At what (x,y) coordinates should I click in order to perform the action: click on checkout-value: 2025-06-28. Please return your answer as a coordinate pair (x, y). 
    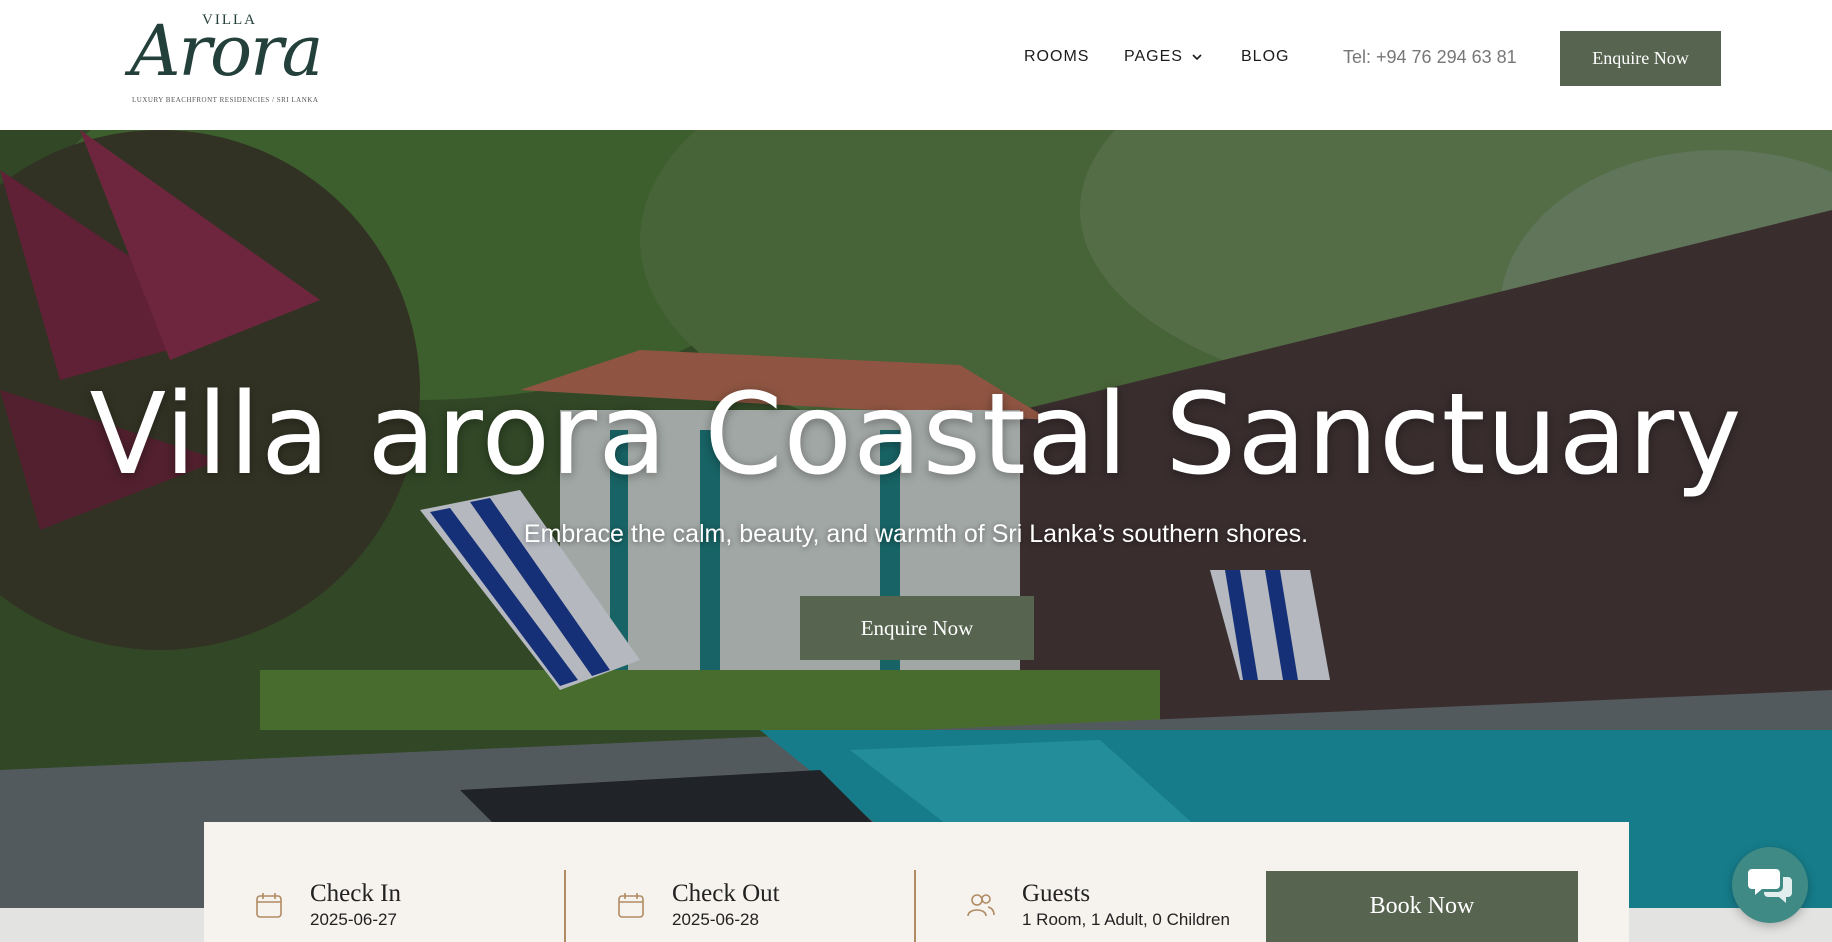
    Looking at the image, I should click on (715, 919).